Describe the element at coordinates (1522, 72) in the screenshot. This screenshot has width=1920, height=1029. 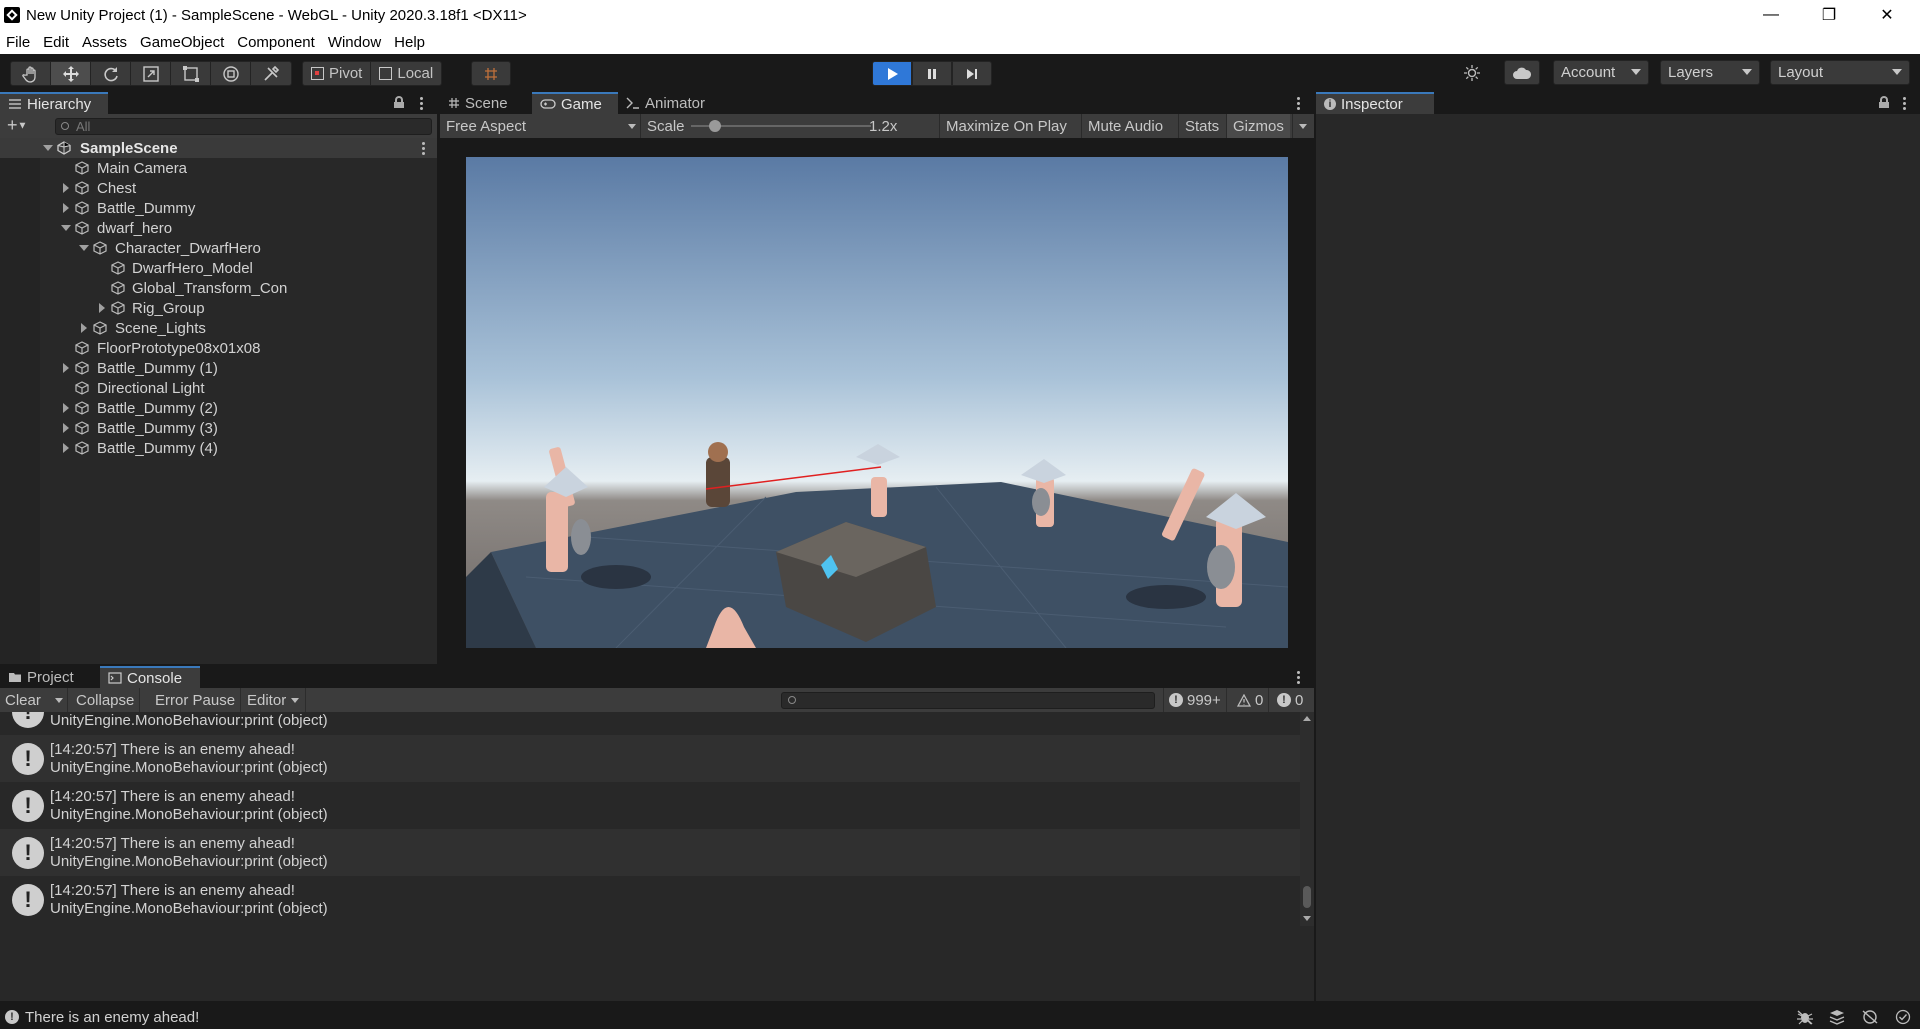
I see `cloud-button` at that location.